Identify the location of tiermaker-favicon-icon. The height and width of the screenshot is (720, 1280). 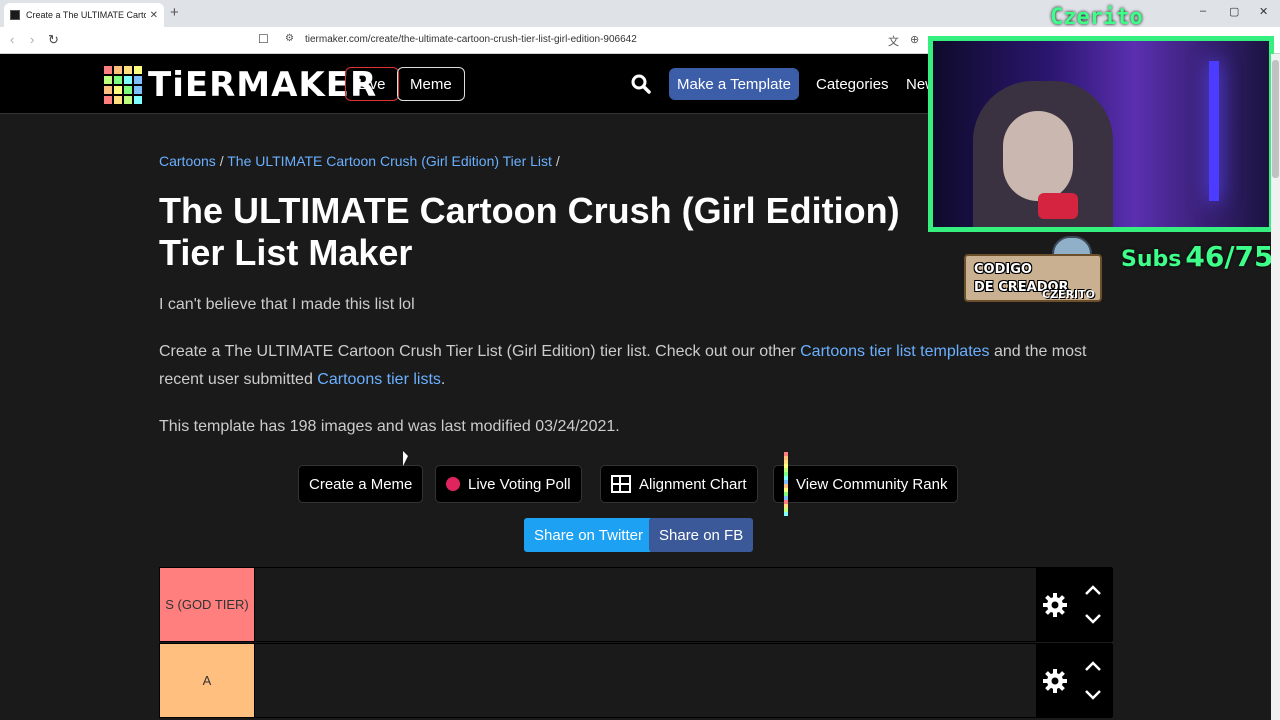
(15, 15).